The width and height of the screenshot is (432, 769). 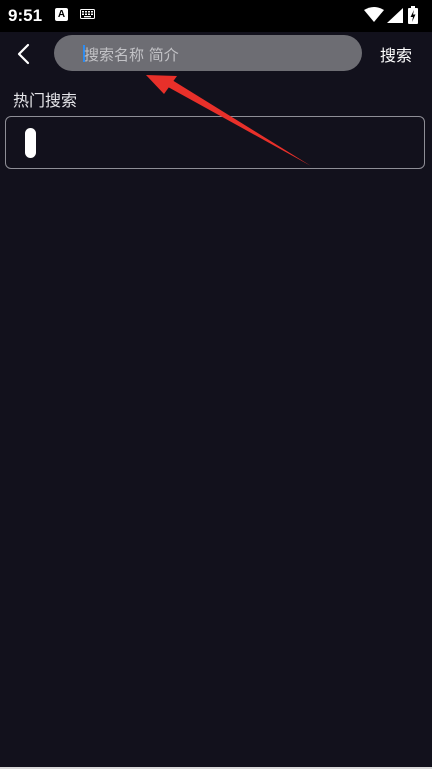 I want to click on status-bar: 9:51 A, so click(x=216, y=16).